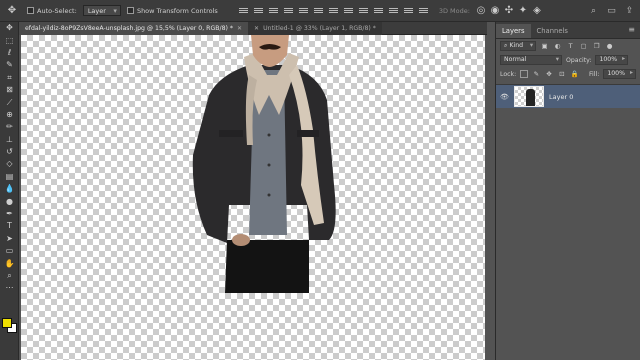  Describe the element at coordinates (7, 323) in the screenshot. I see `foreground-color-swatch` at that location.